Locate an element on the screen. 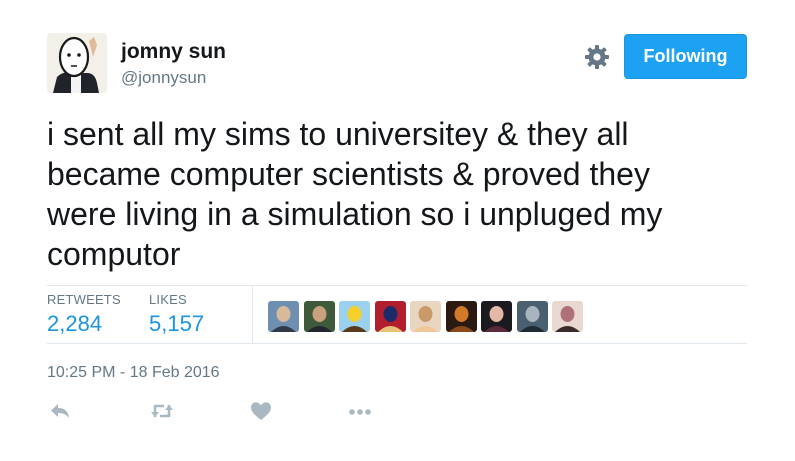 Image resolution: width=795 pixels, height=461 pixels. retweet-icon is located at coordinates (162, 413).